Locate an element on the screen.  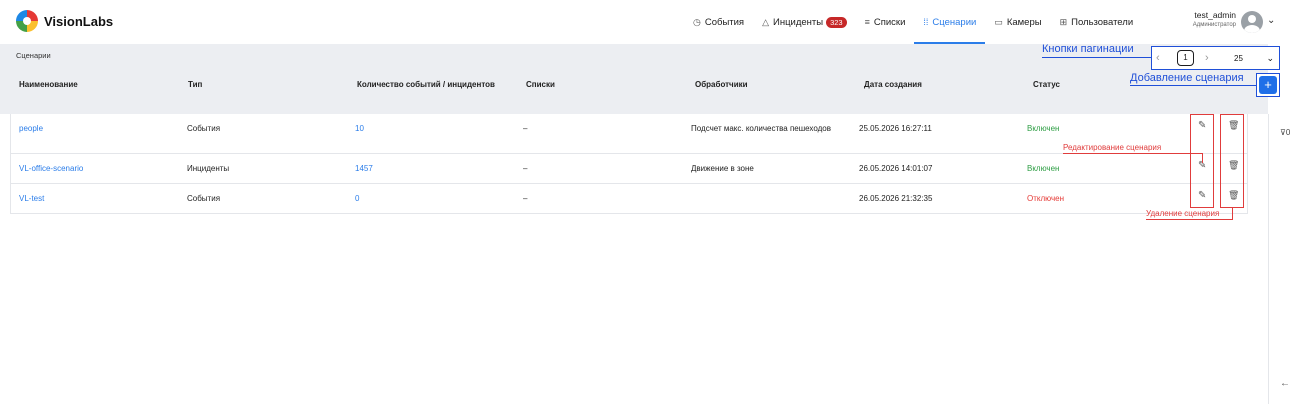
column-header-handlers: Обработчики is located at coordinates (721, 84).